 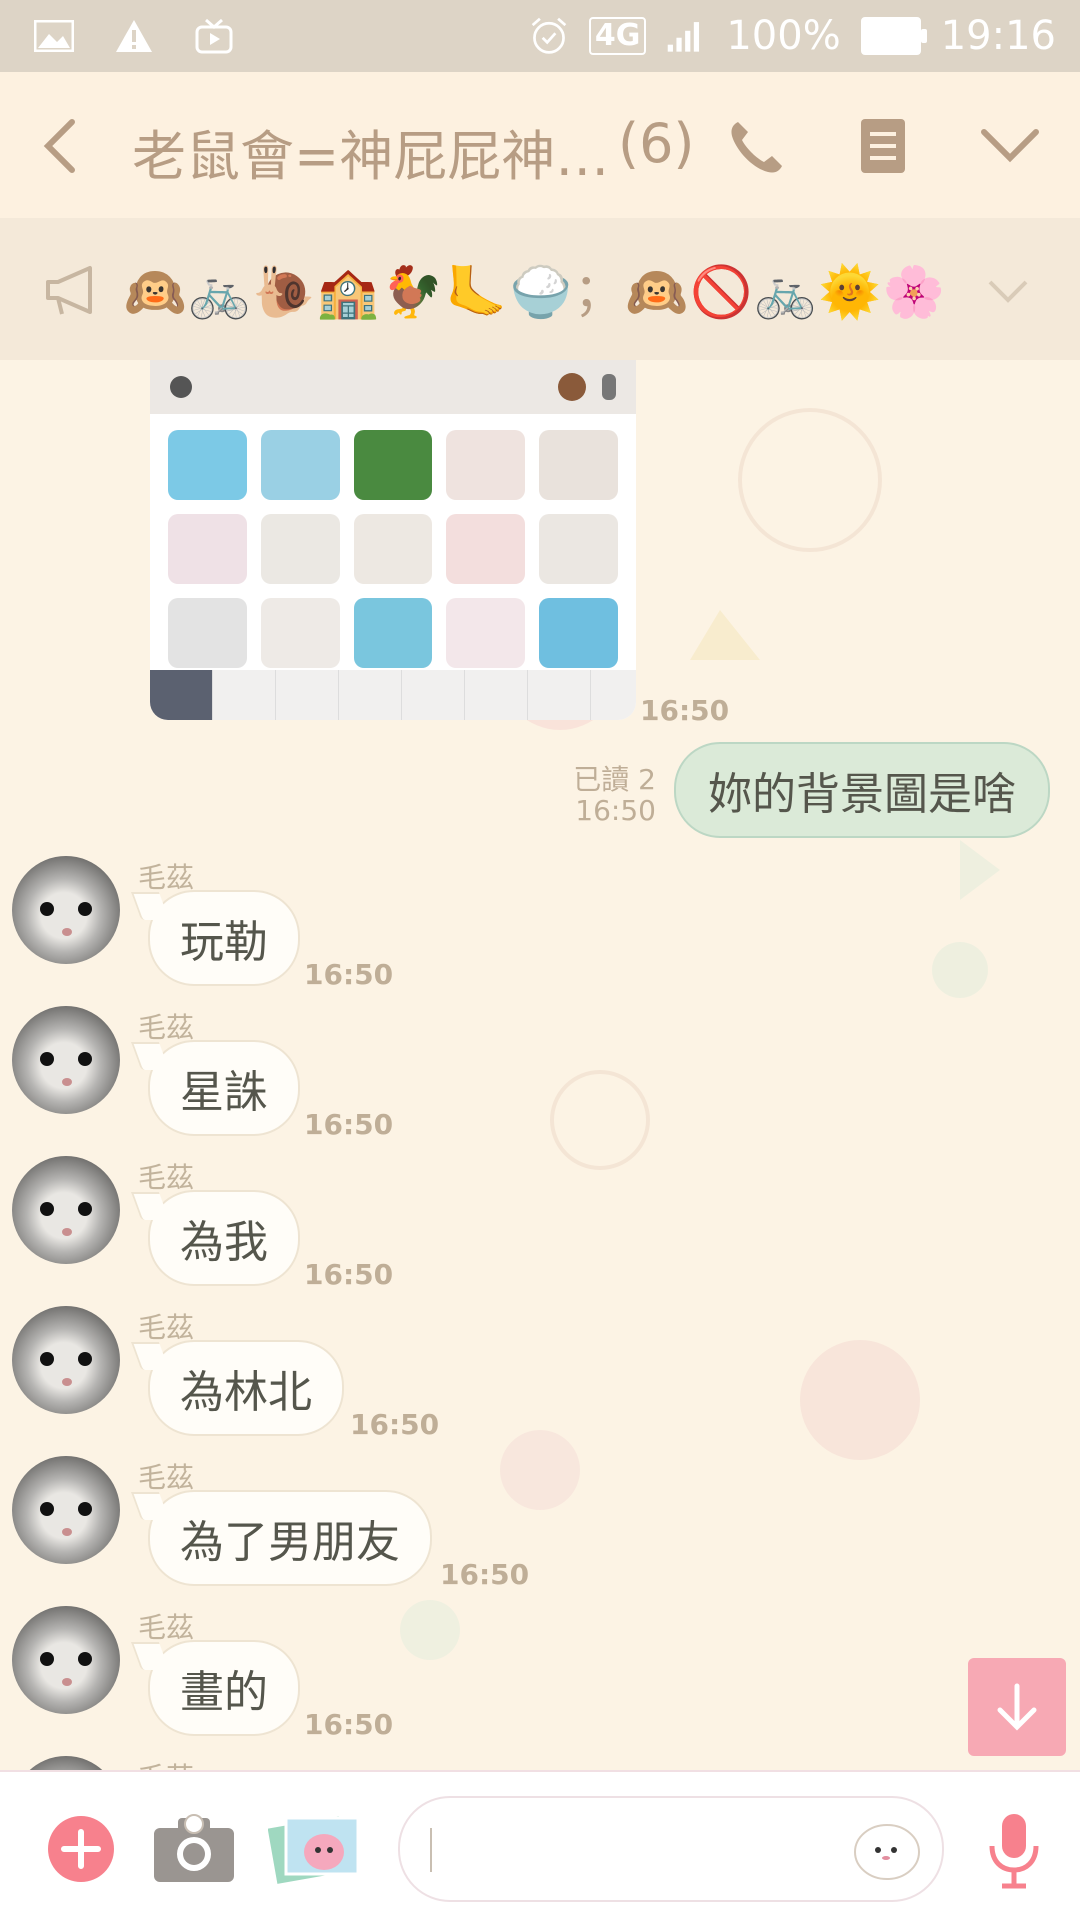 What do you see at coordinates (1014, 1851) in the screenshot?
I see `mic-icon` at bounding box center [1014, 1851].